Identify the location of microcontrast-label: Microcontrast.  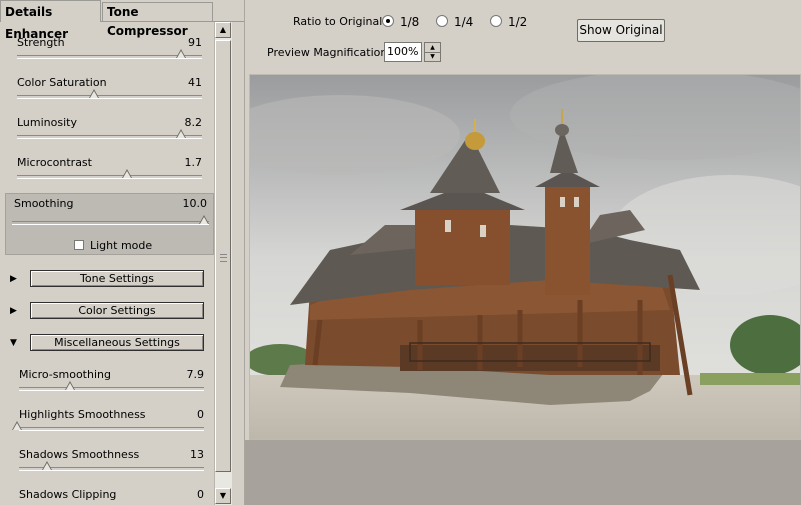
(54, 162).